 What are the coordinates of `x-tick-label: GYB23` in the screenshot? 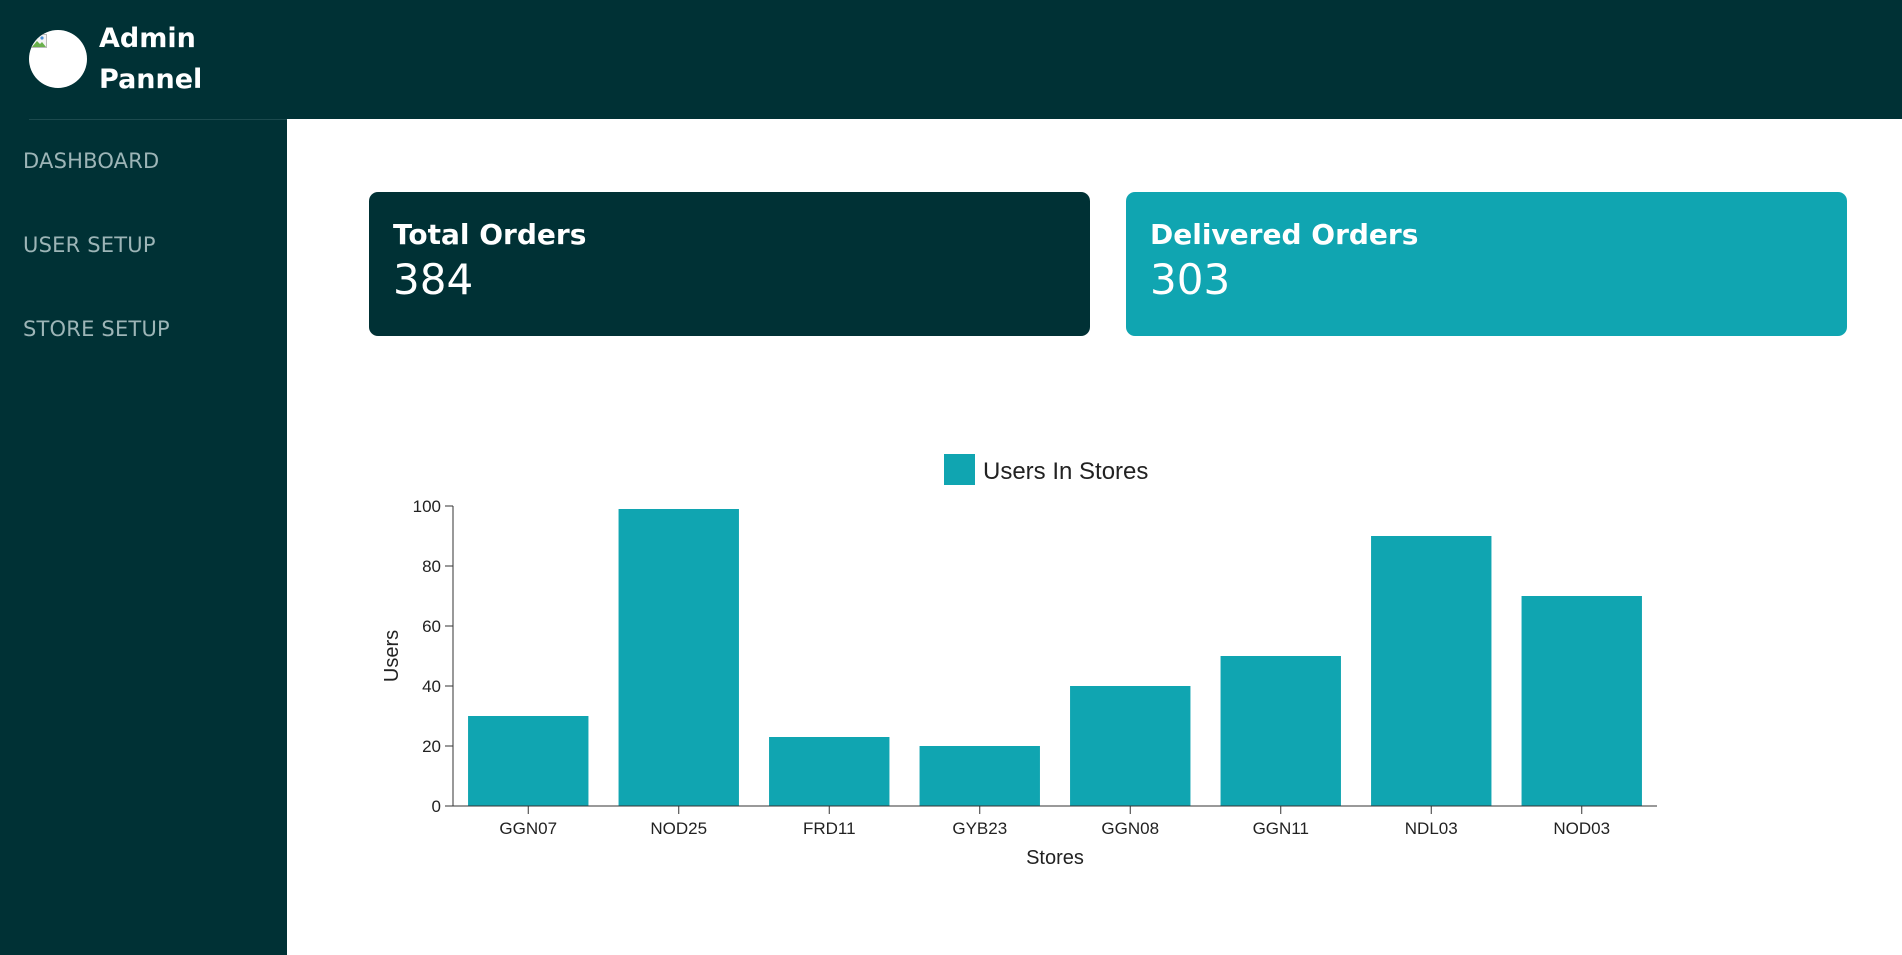 It's located at (979, 828).